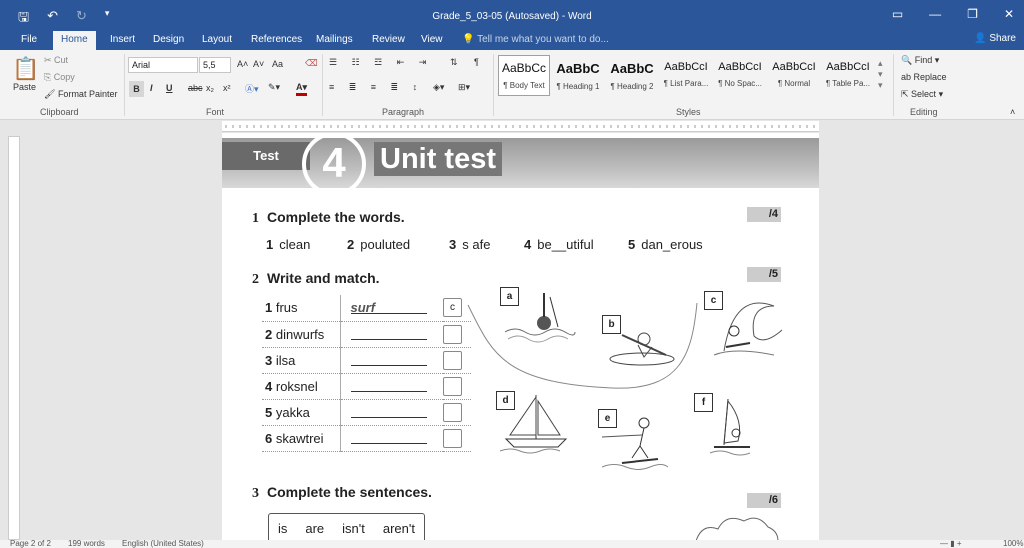 This screenshot has width=1024, height=548. I want to click on picture-f: f, so click(729, 425).